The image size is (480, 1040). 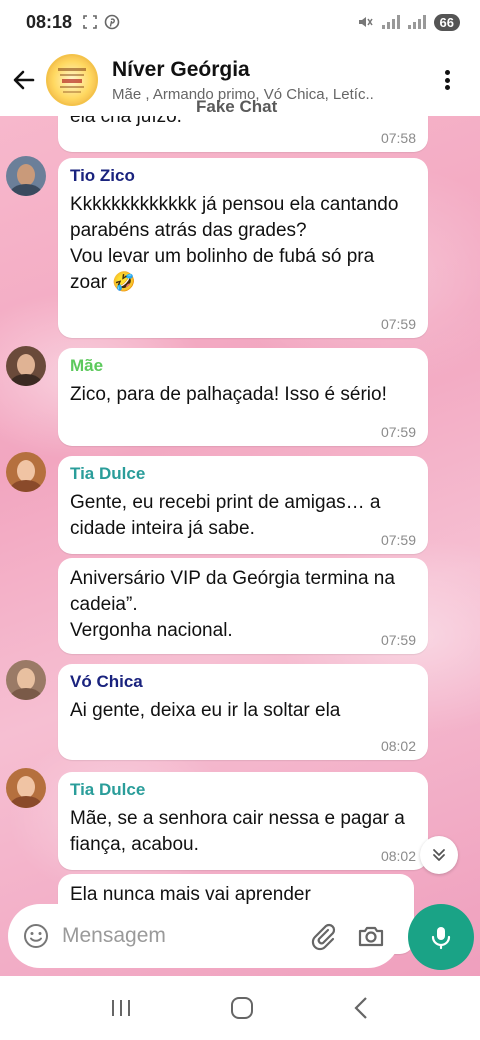 I want to click on scroll-down-button, so click(x=439, y=855).